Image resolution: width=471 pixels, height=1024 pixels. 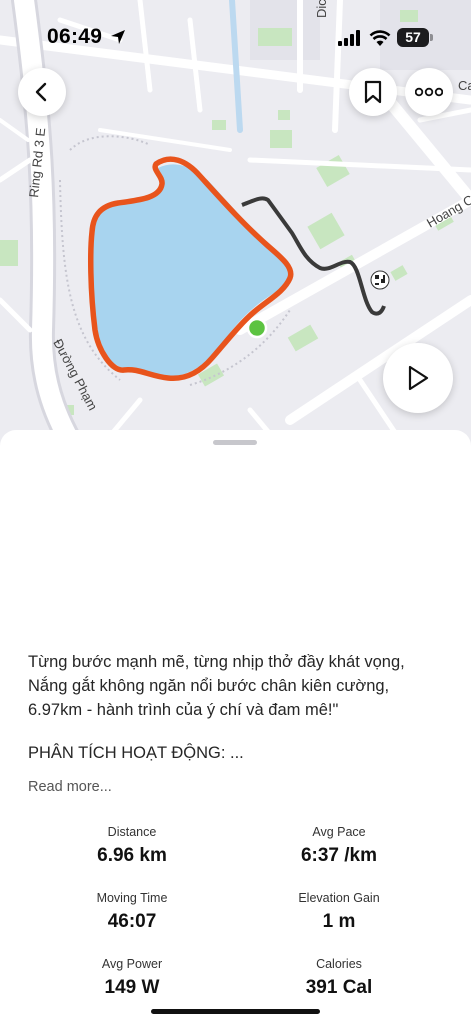 What do you see at coordinates (191, 270) in the screenshot?
I see `lake` at bounding box center [191, 270].